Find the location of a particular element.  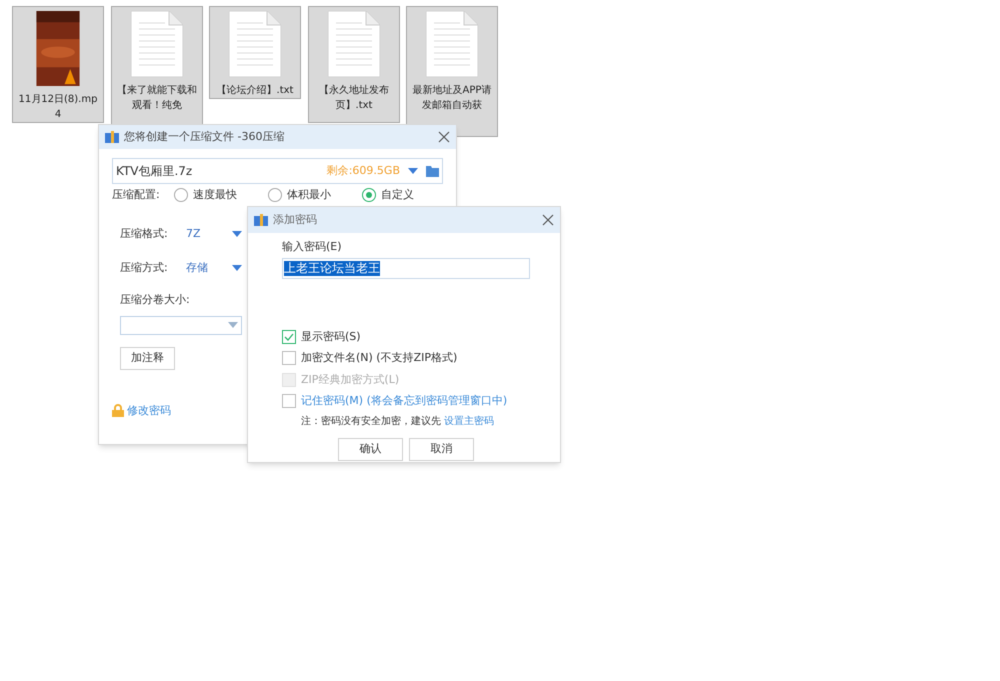

file-name: 11月12日(8).mp4 is located at coordinates (58, 107).